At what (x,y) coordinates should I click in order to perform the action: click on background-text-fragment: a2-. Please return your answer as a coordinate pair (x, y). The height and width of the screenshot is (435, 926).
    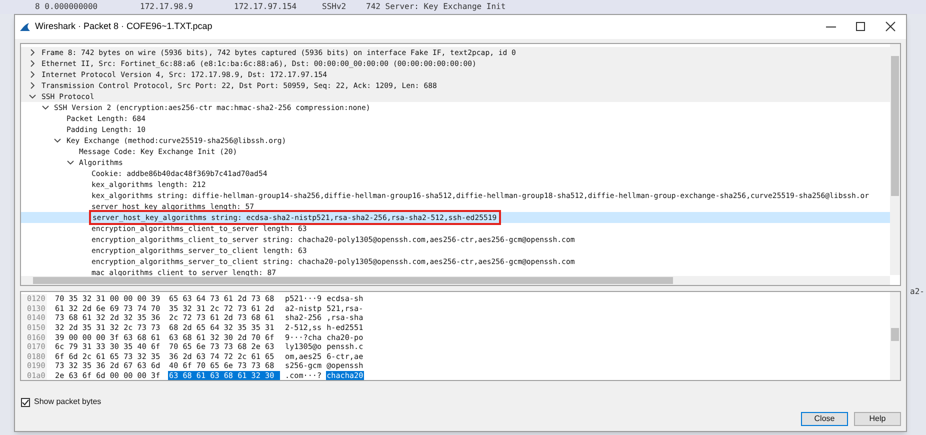
    Looking at the image, I should click on (917, 292).